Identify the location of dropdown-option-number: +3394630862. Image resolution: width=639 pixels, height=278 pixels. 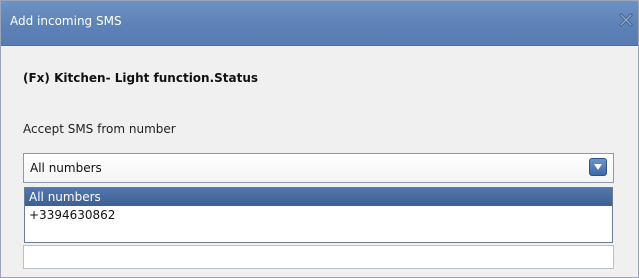
(318, 215).